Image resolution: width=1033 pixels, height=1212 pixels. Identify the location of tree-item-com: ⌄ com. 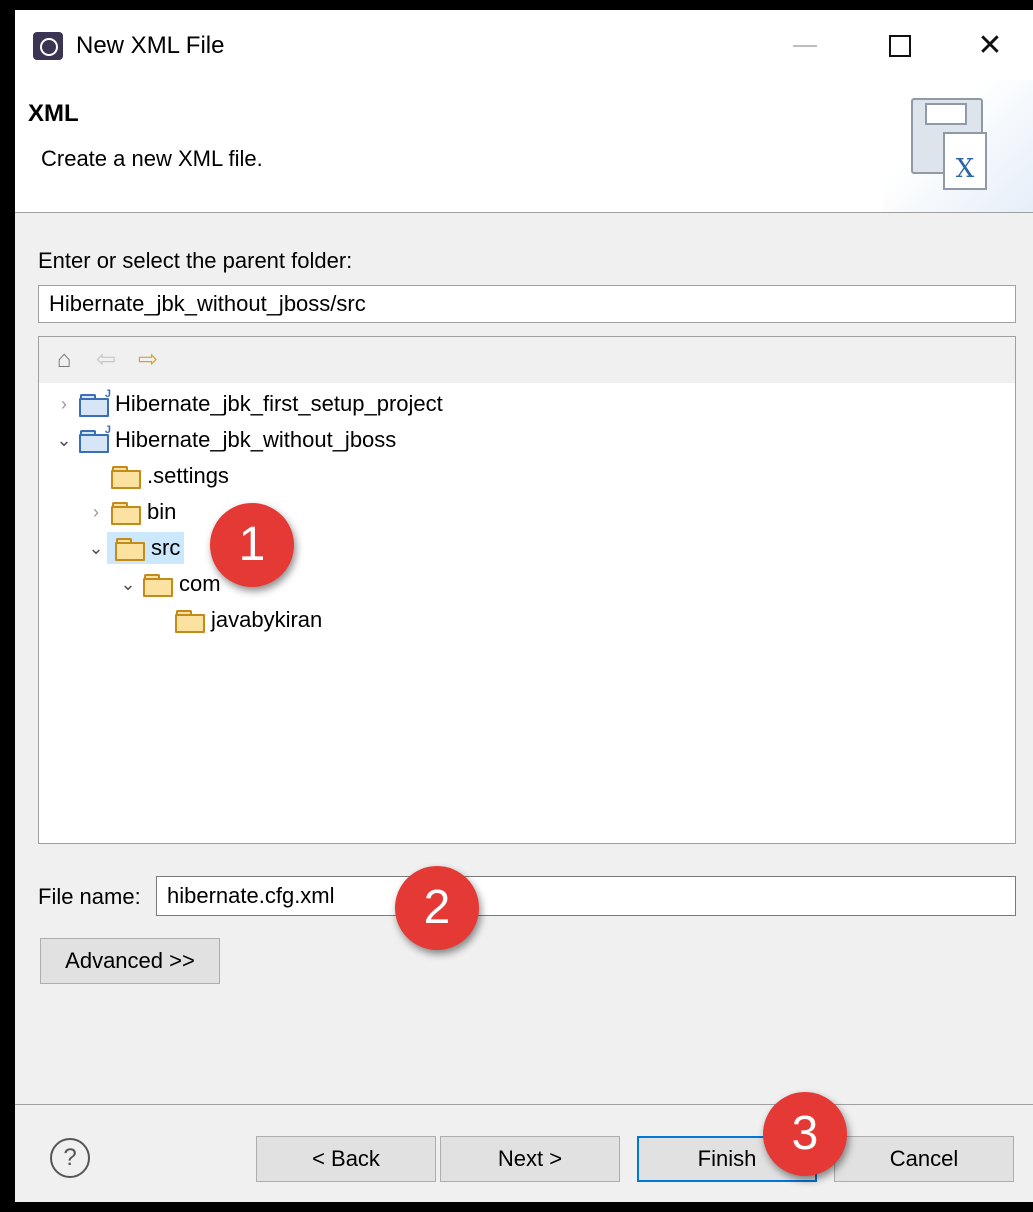
(169, 584).